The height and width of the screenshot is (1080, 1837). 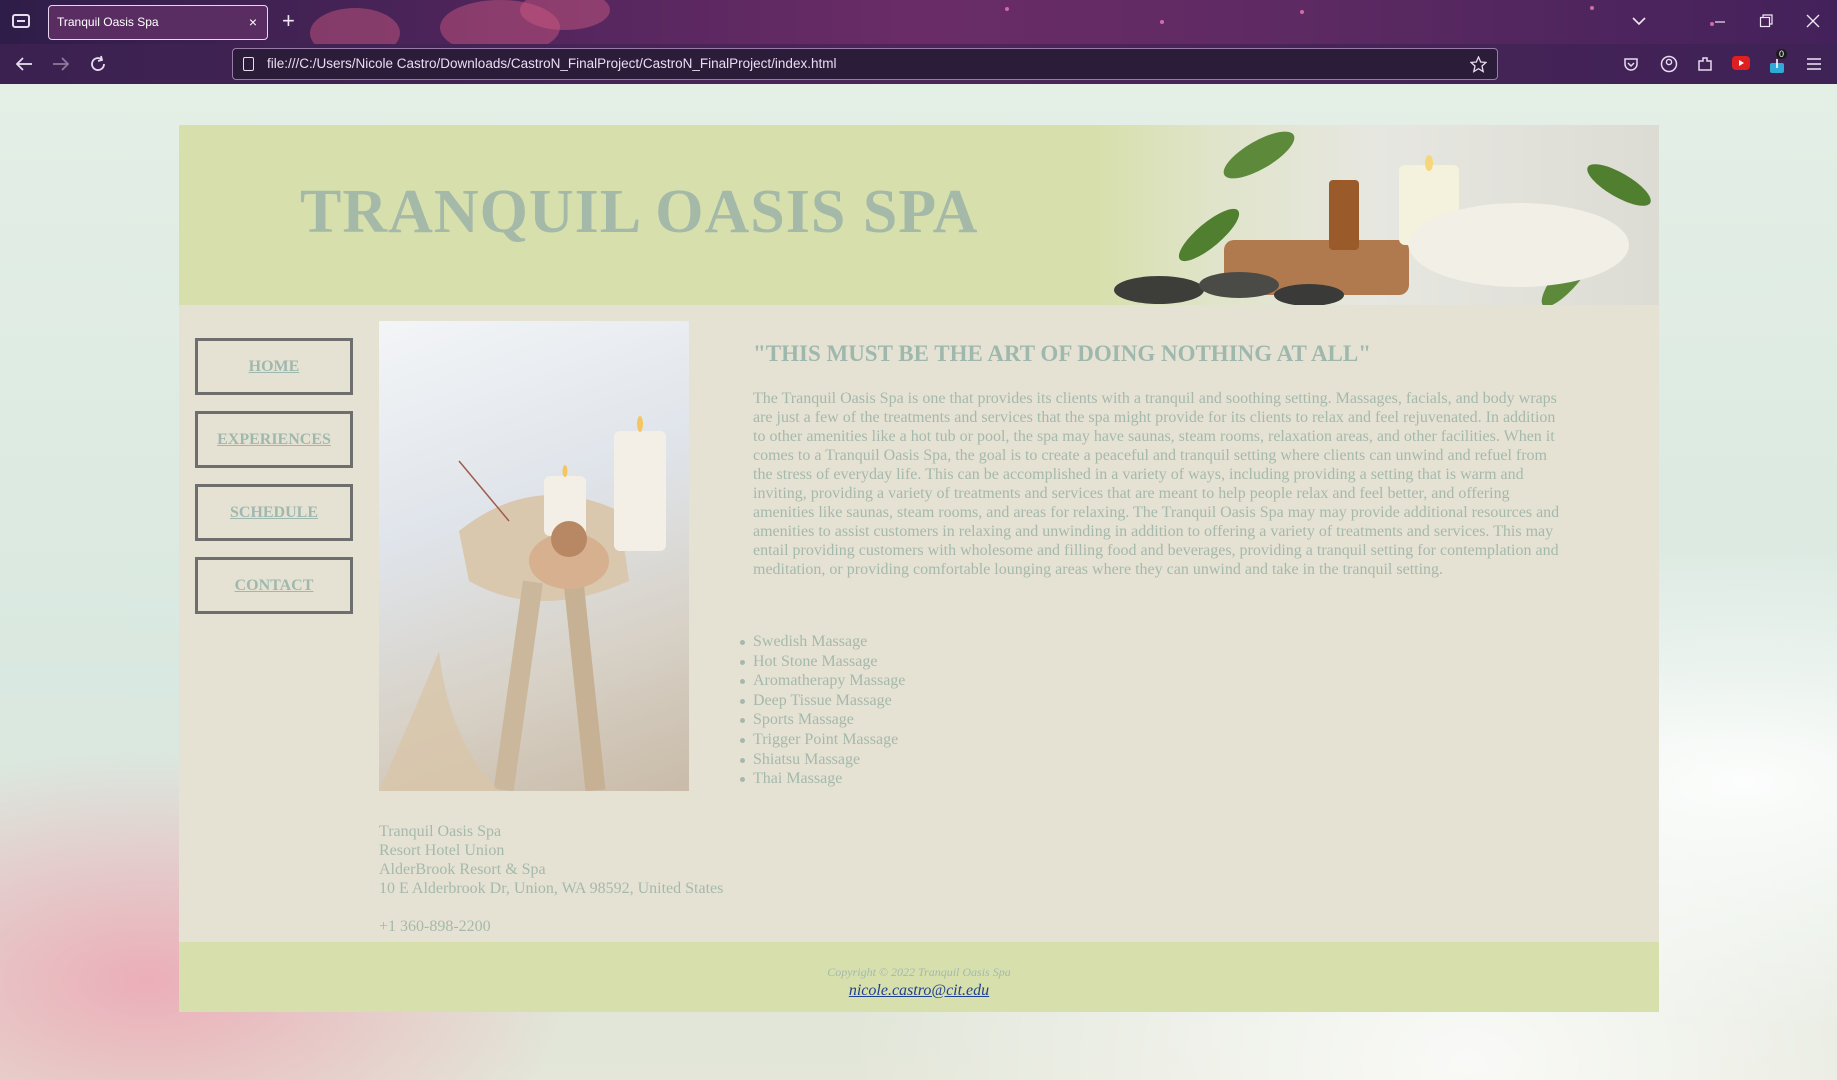 What do you see at coordinates (1382, 218) in the screenshot?
I see `spa-stones-candles-illustration` at bounding box center [1382, 218].